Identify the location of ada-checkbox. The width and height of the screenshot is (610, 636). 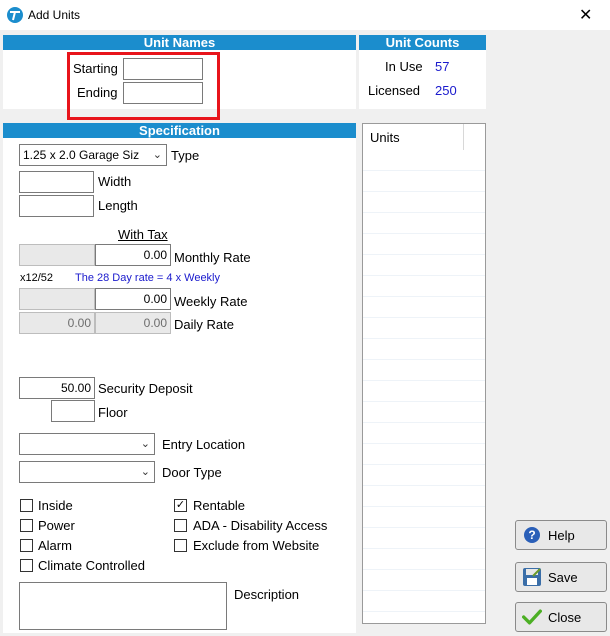
(180, 525).